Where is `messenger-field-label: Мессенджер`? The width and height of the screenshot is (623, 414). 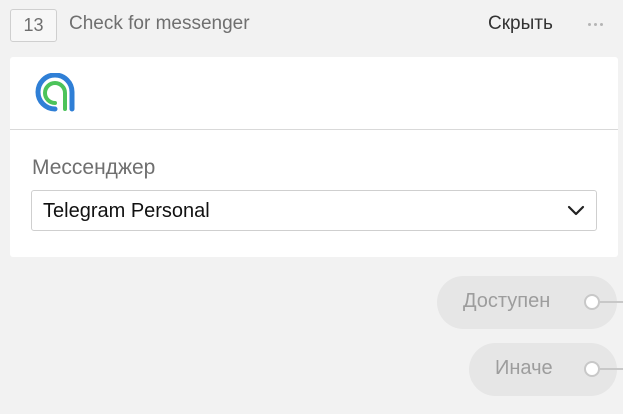 messenger-field-label: Мессенджер is located at coordinates (94, 167).